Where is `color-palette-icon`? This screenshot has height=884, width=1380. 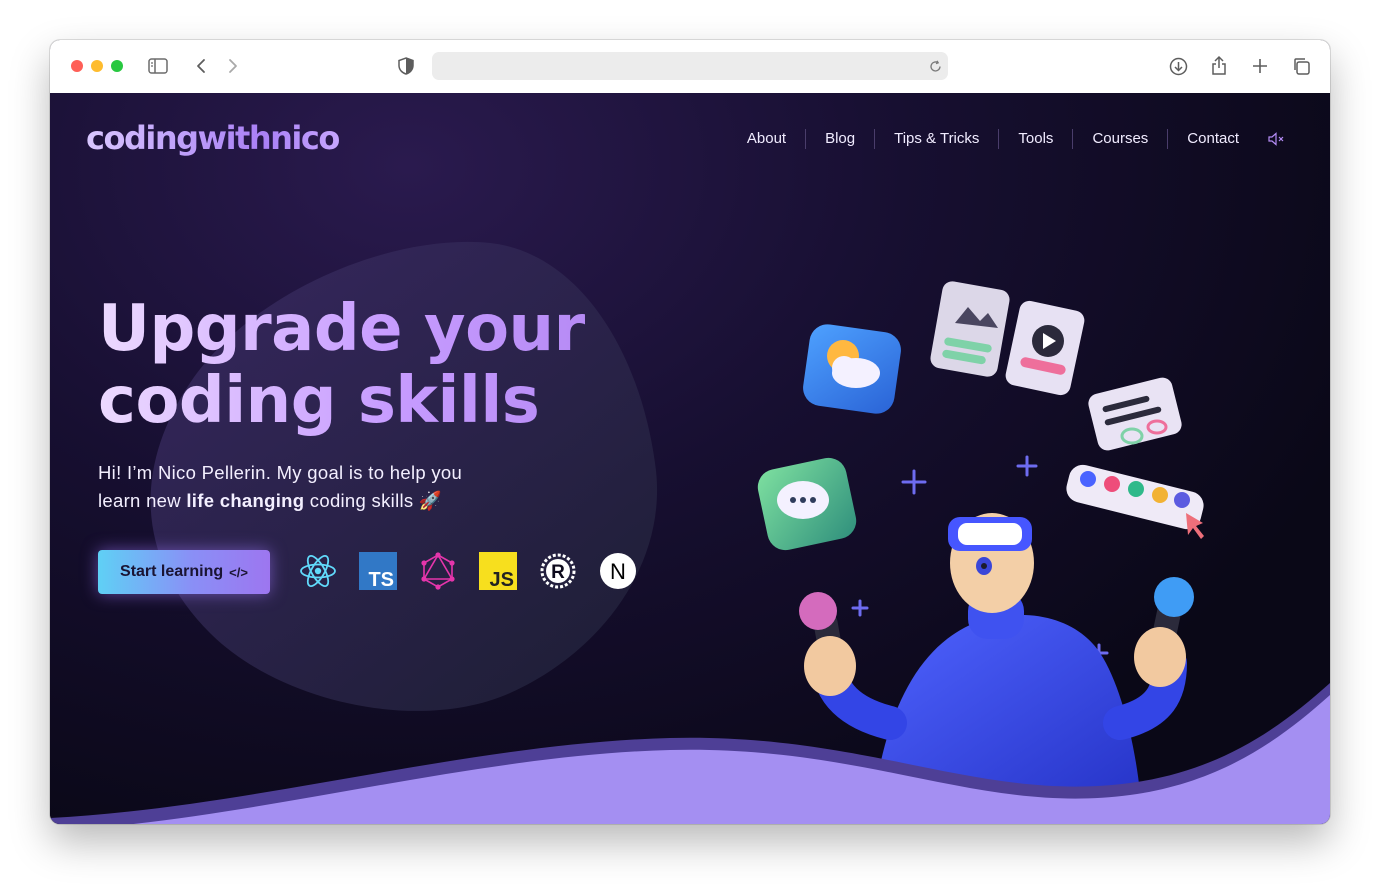 color-palette-icon is located at coordinates (1135, 501).